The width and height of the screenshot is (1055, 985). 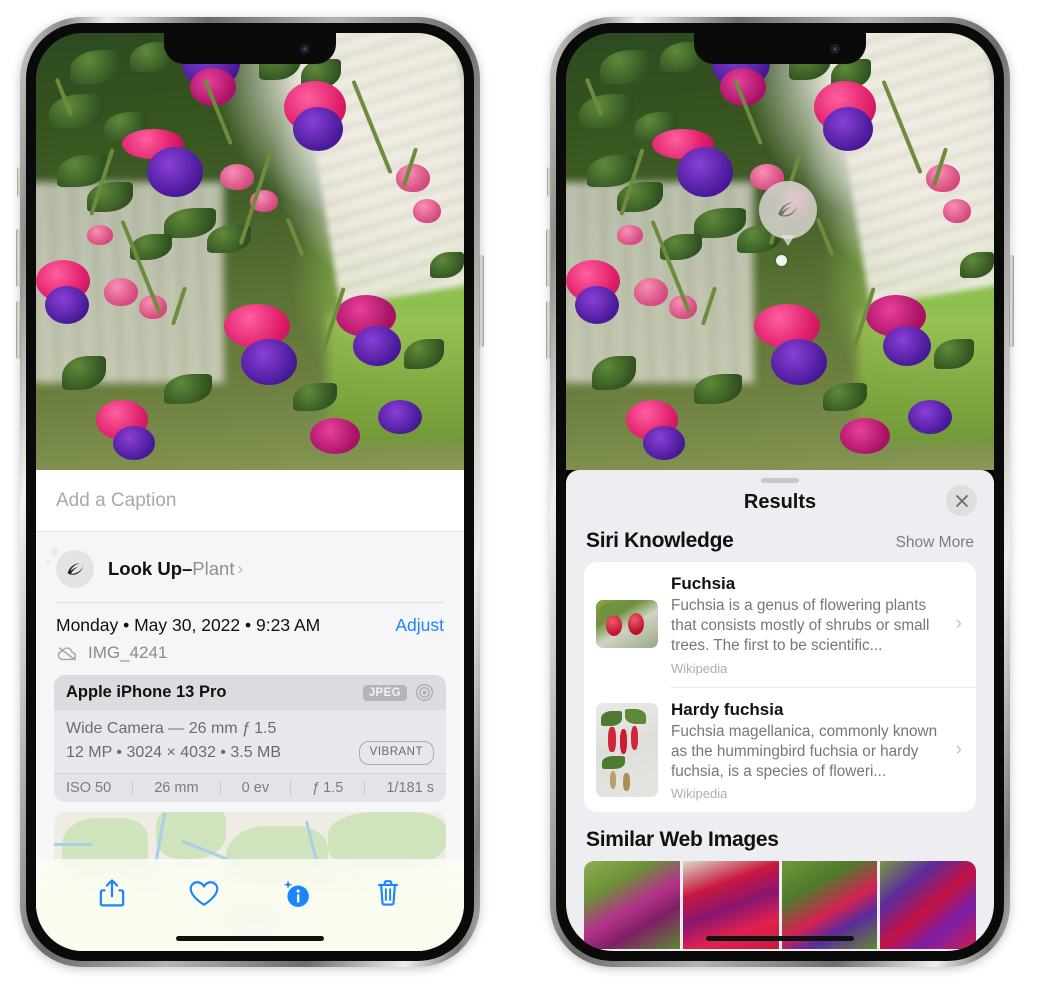 I want to click on info-sparkle-icon, so click(x=296, y=893).